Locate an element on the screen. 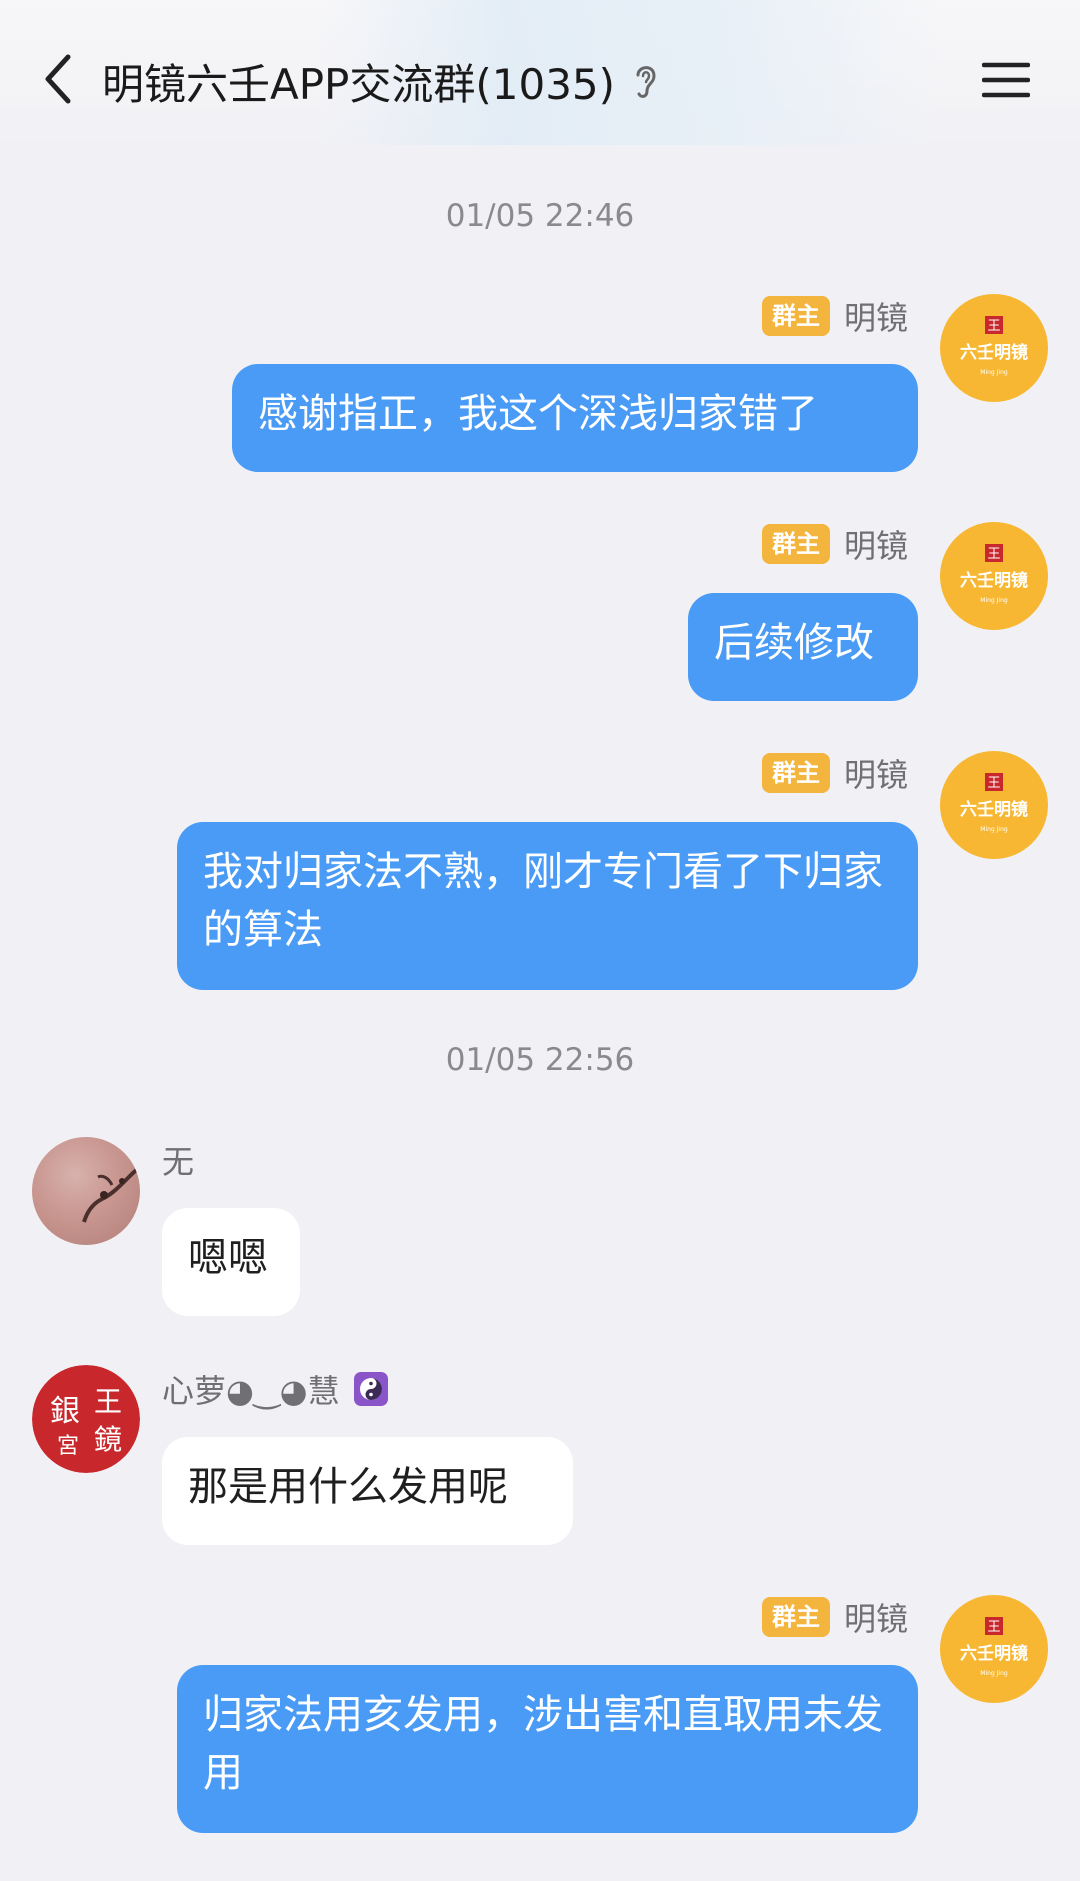 This screenshot has width=1080, height=1881. chat-title-row: 明镜六壬APP交流群(1035) is located at coordinates (380, 81).